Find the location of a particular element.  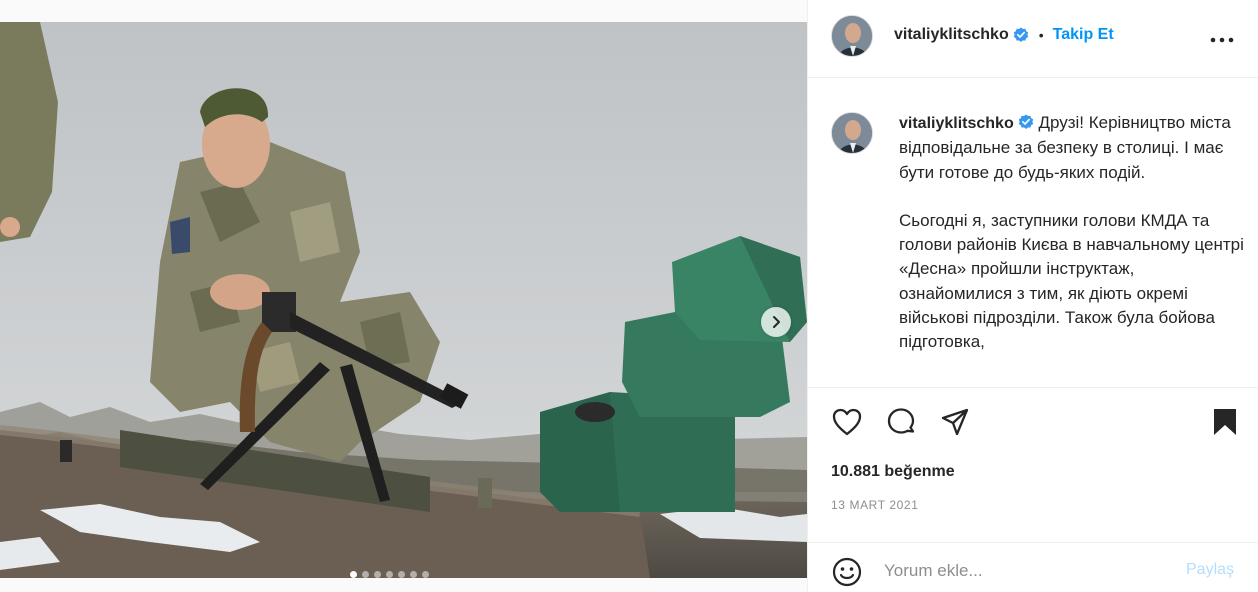

post-date: 13 MART 2021 is located at coordinates (874, 505).